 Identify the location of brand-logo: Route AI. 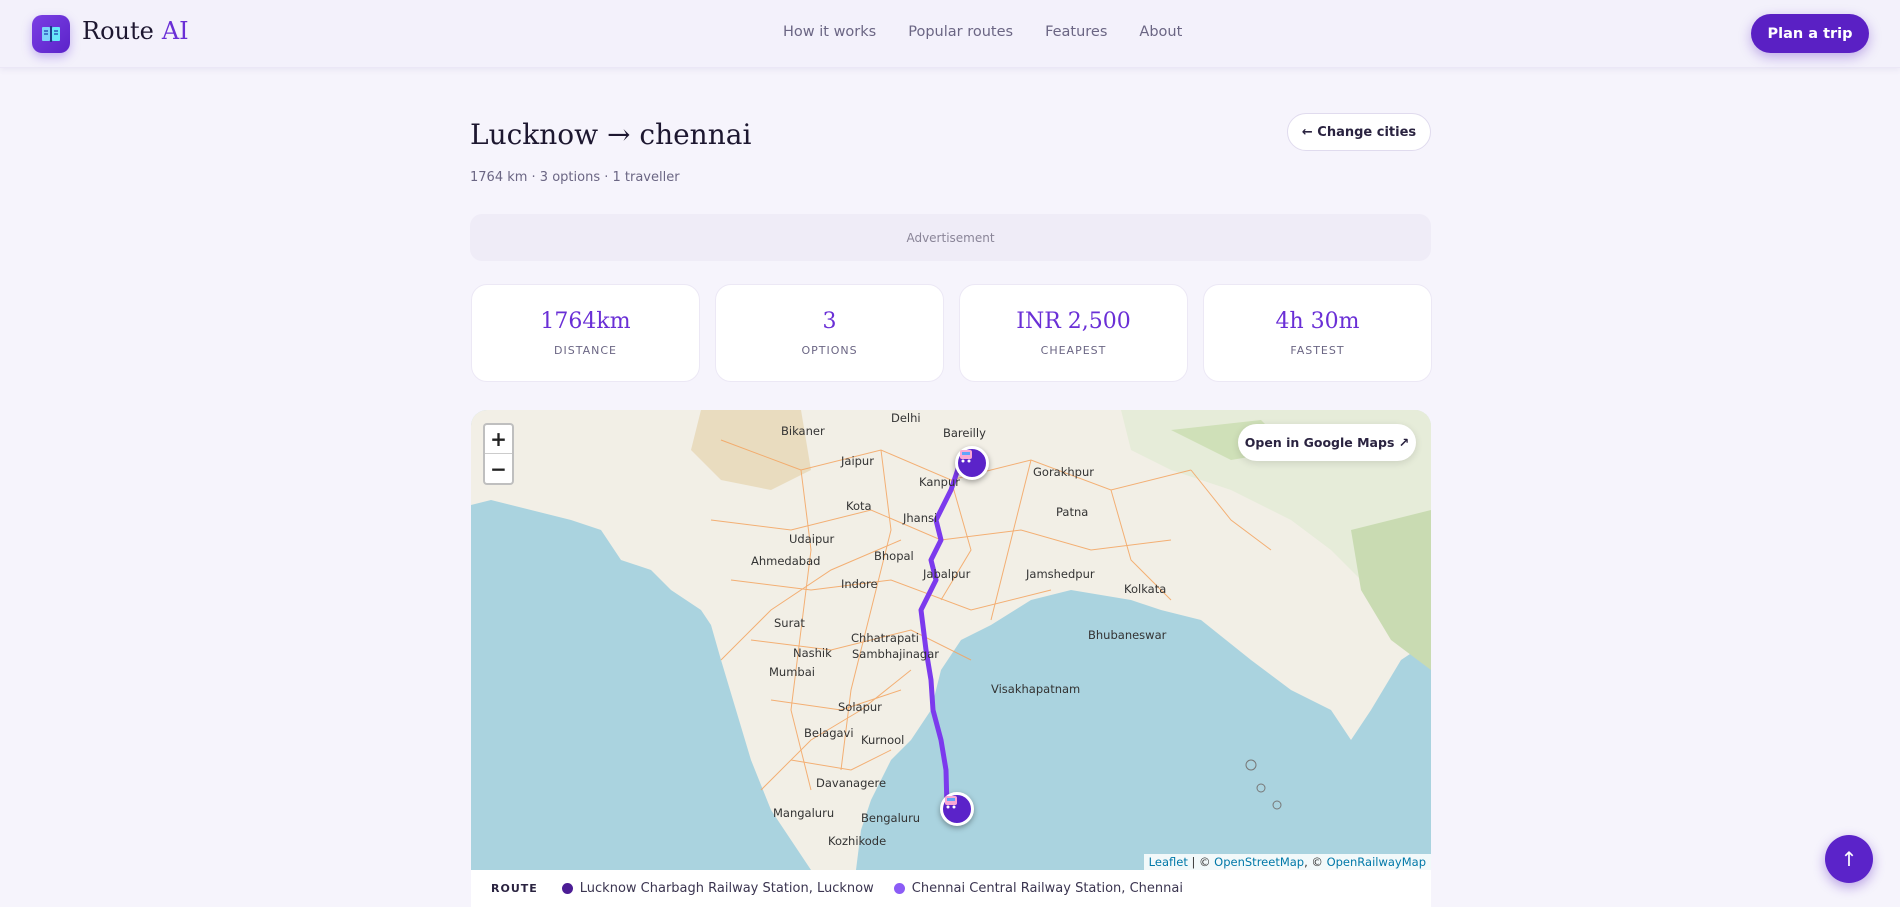
(135, 31).